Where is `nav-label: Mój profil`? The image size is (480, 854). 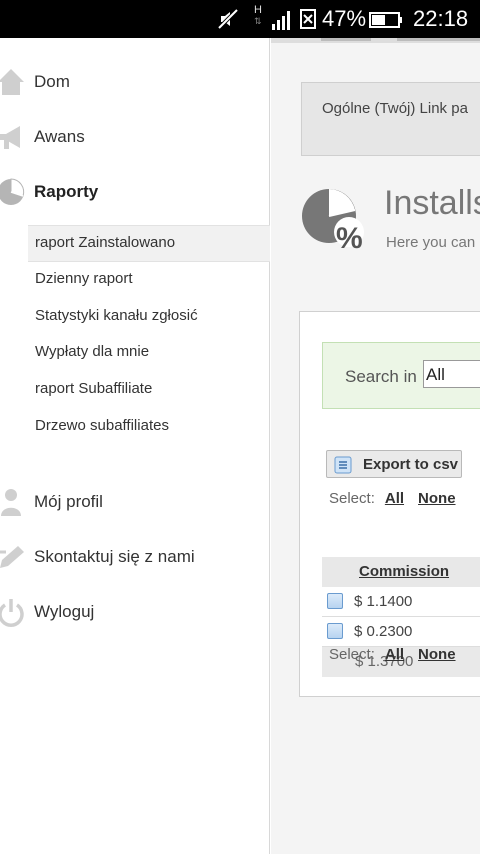 nav-label: Mój profil is located at coordinates (68, 501).